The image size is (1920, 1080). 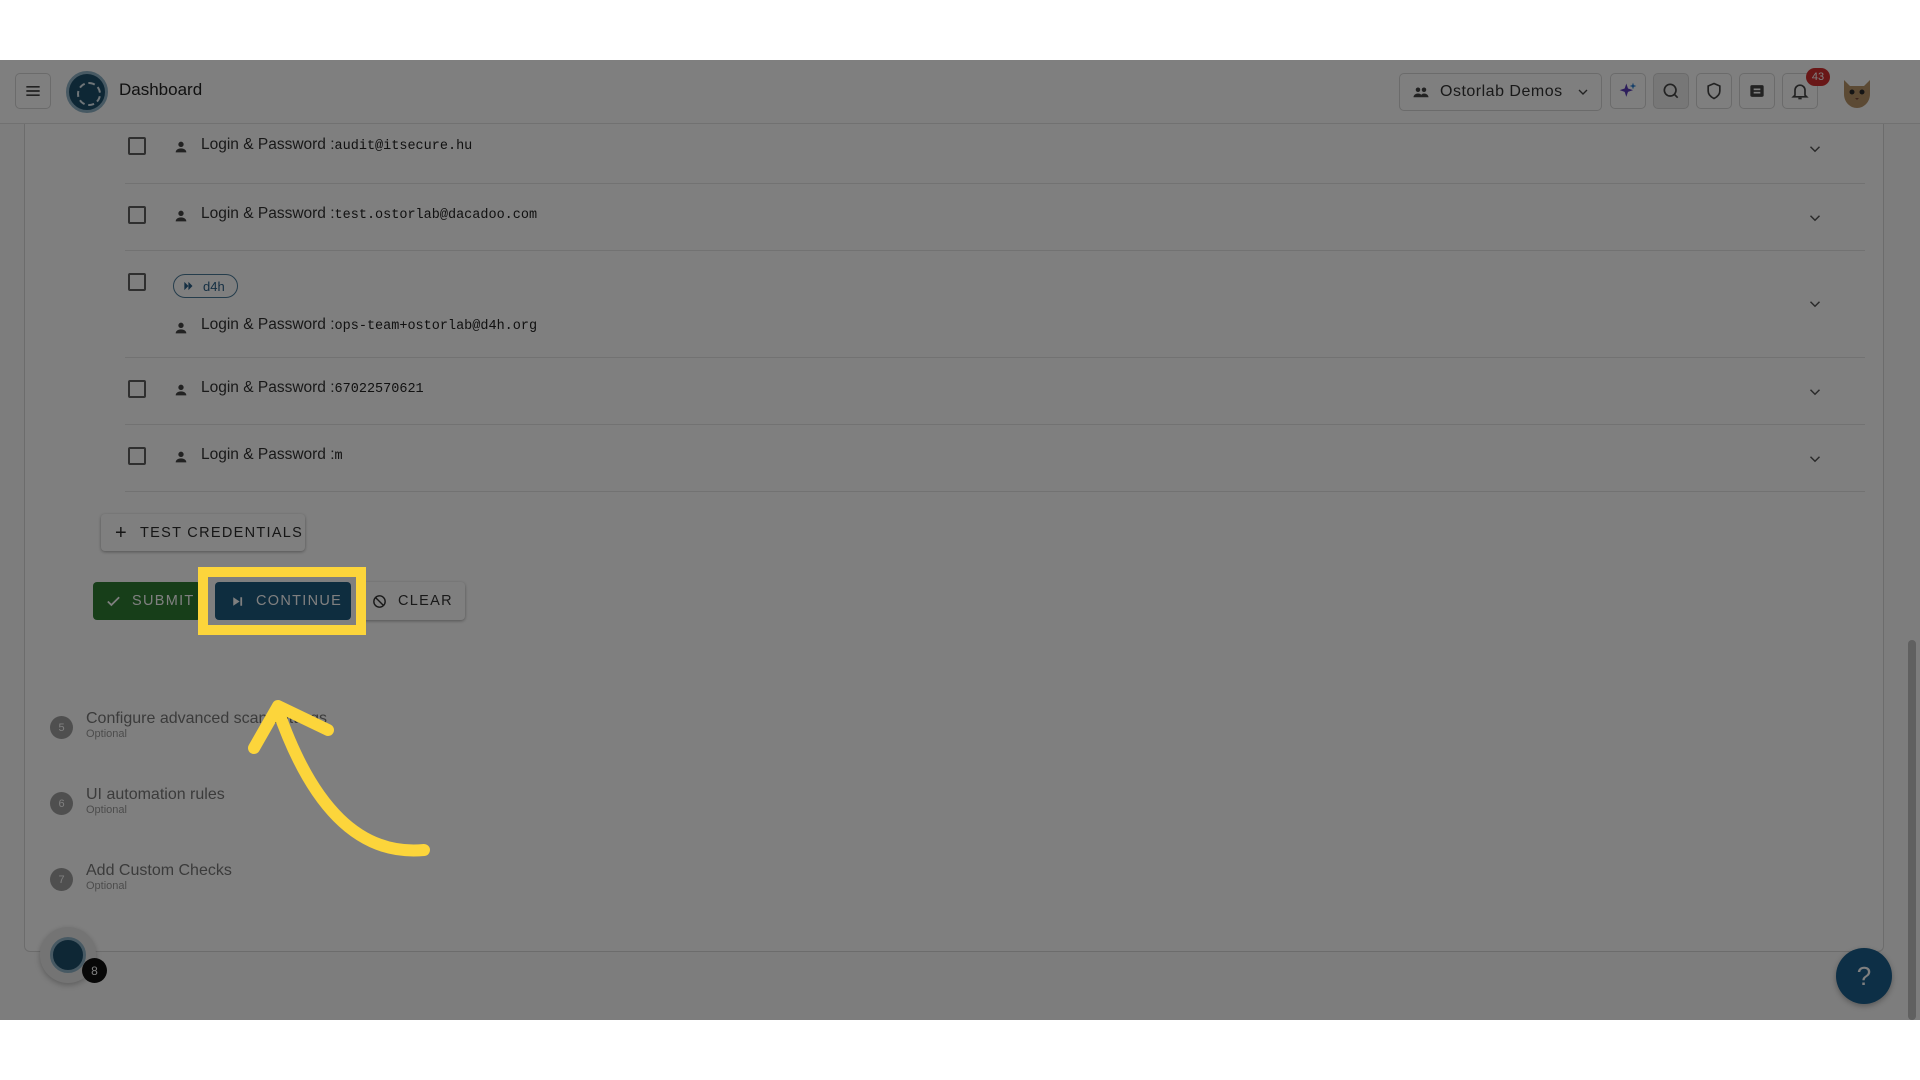 I want to click on credential-row: Login & Password :m, so click(x=995, y=458).